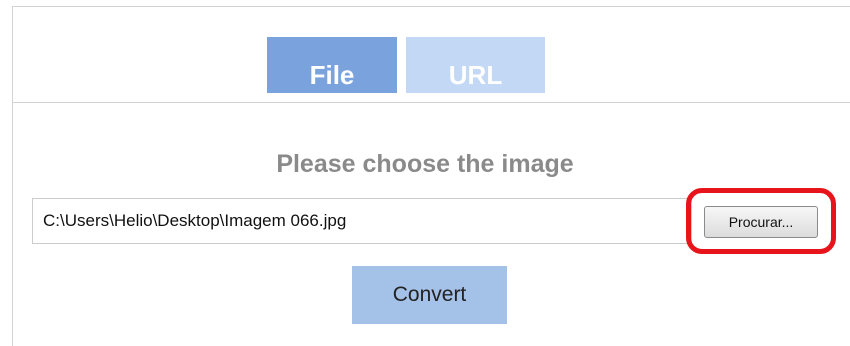  What do you see at coordinates (475, 65) in the screenshot?
I see `tab-url: URL` at bounding box center [475, 65].